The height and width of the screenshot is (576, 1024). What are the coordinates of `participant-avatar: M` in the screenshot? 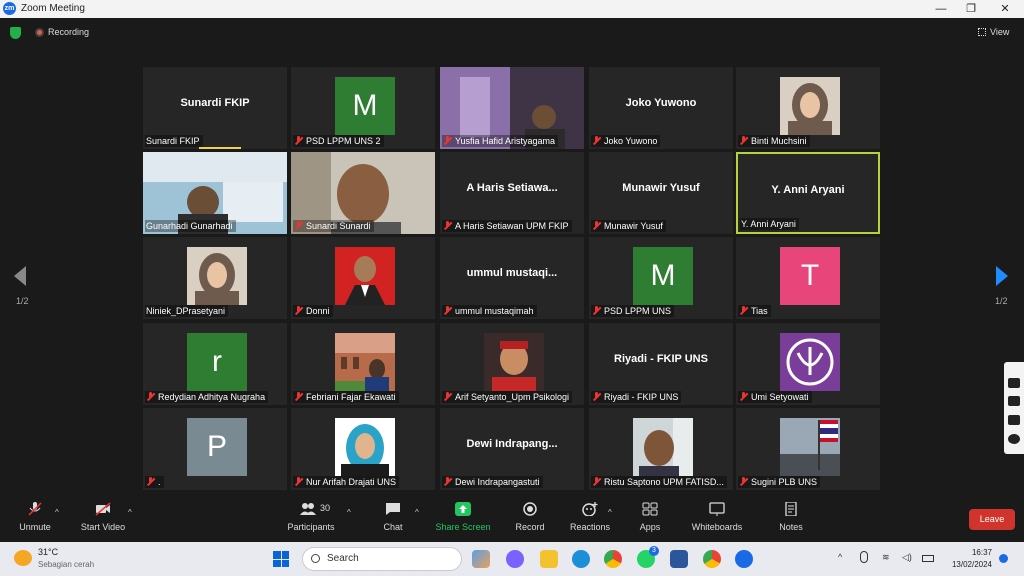 It's located at (663, 276).